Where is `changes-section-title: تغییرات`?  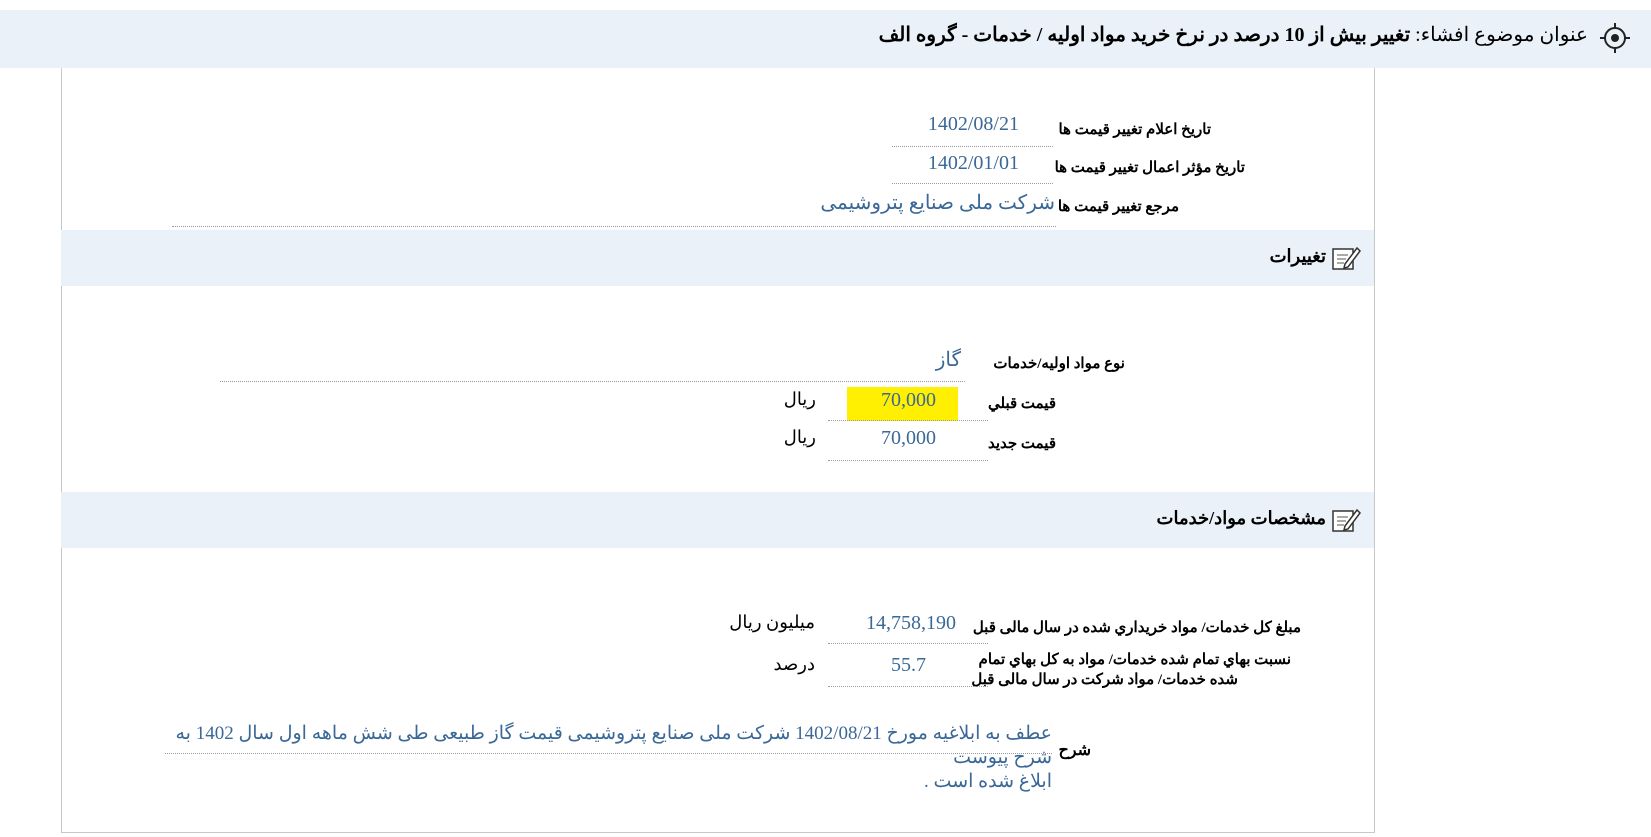 changes-section-title: تغییرات is located at coordinates (1297, 256).